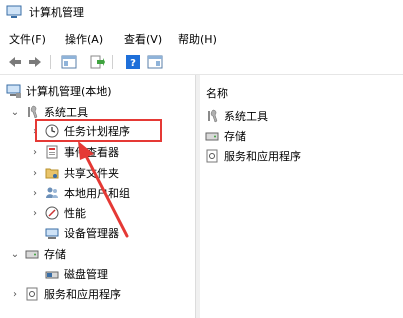  Describe the element at coordinates (91, 152) in the screenshot. I see `tree-label: 事件查看器` at that location.